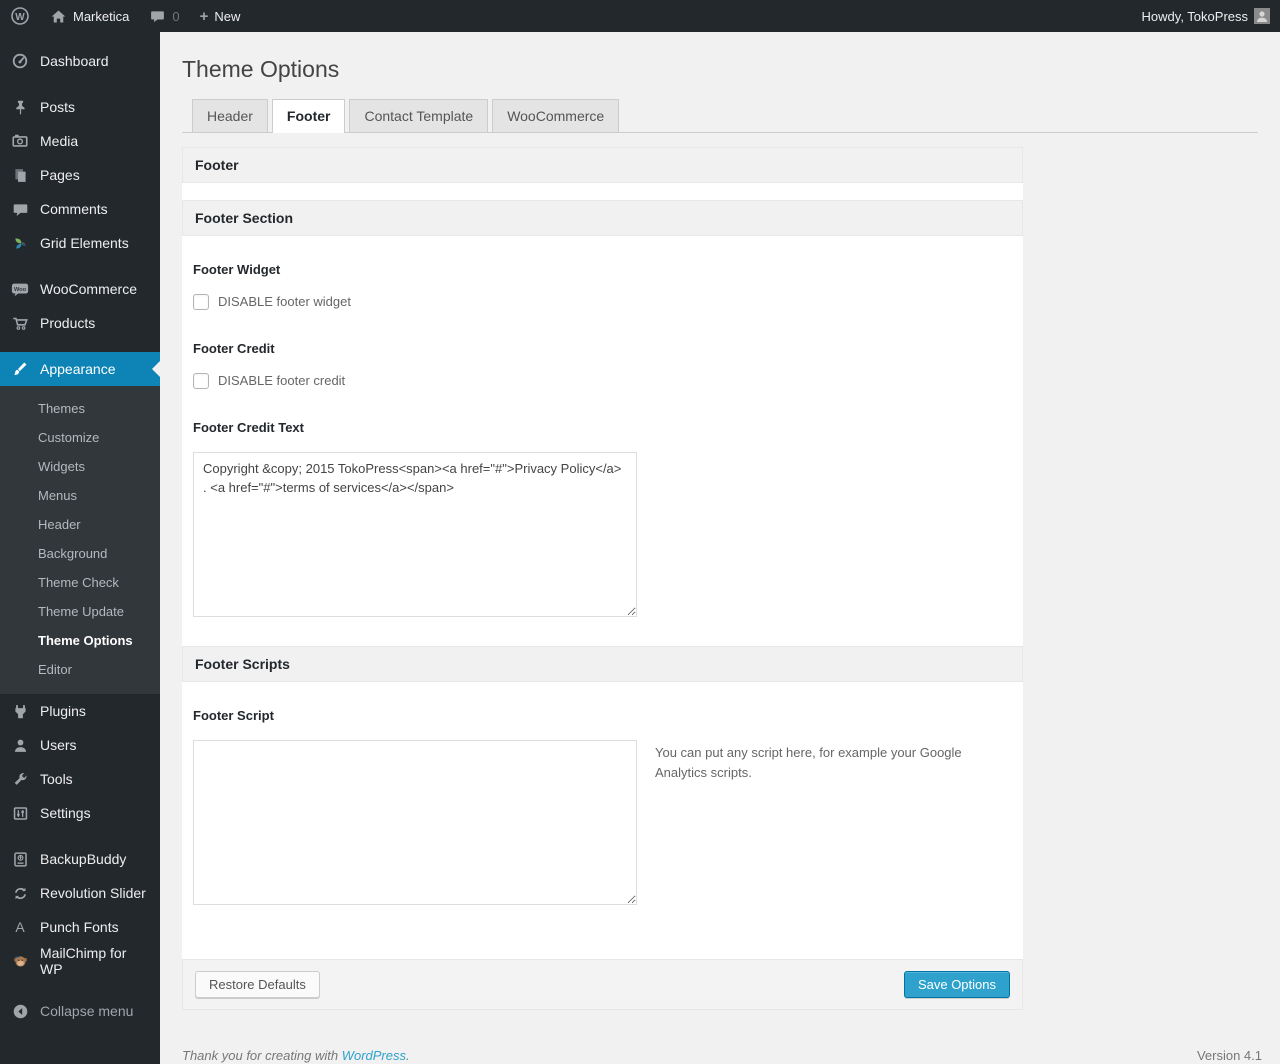 This screenshot has width=1280, height=1064. I want to click on sidebar-item-pages: Pages, so click(80, 175).